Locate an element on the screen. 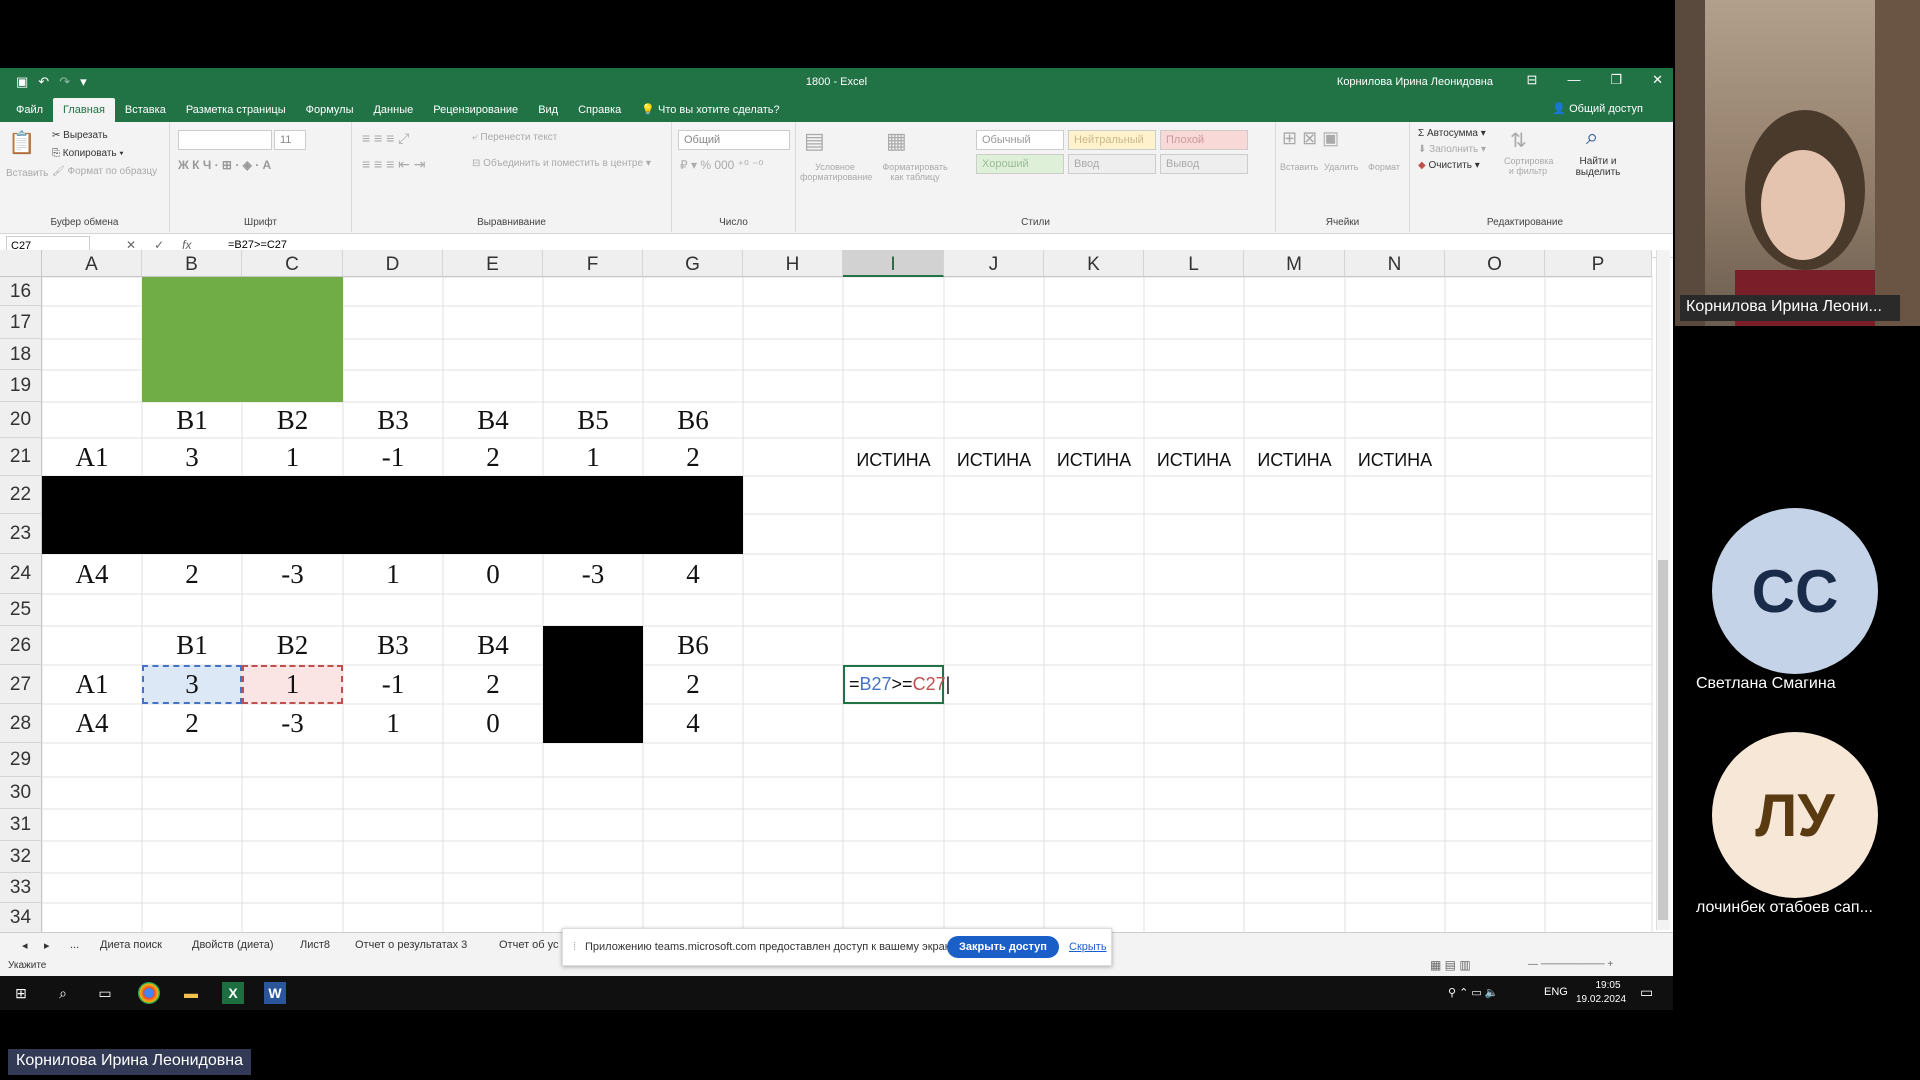  format-table-icon: ▦ is located at coordinates (896, 141).